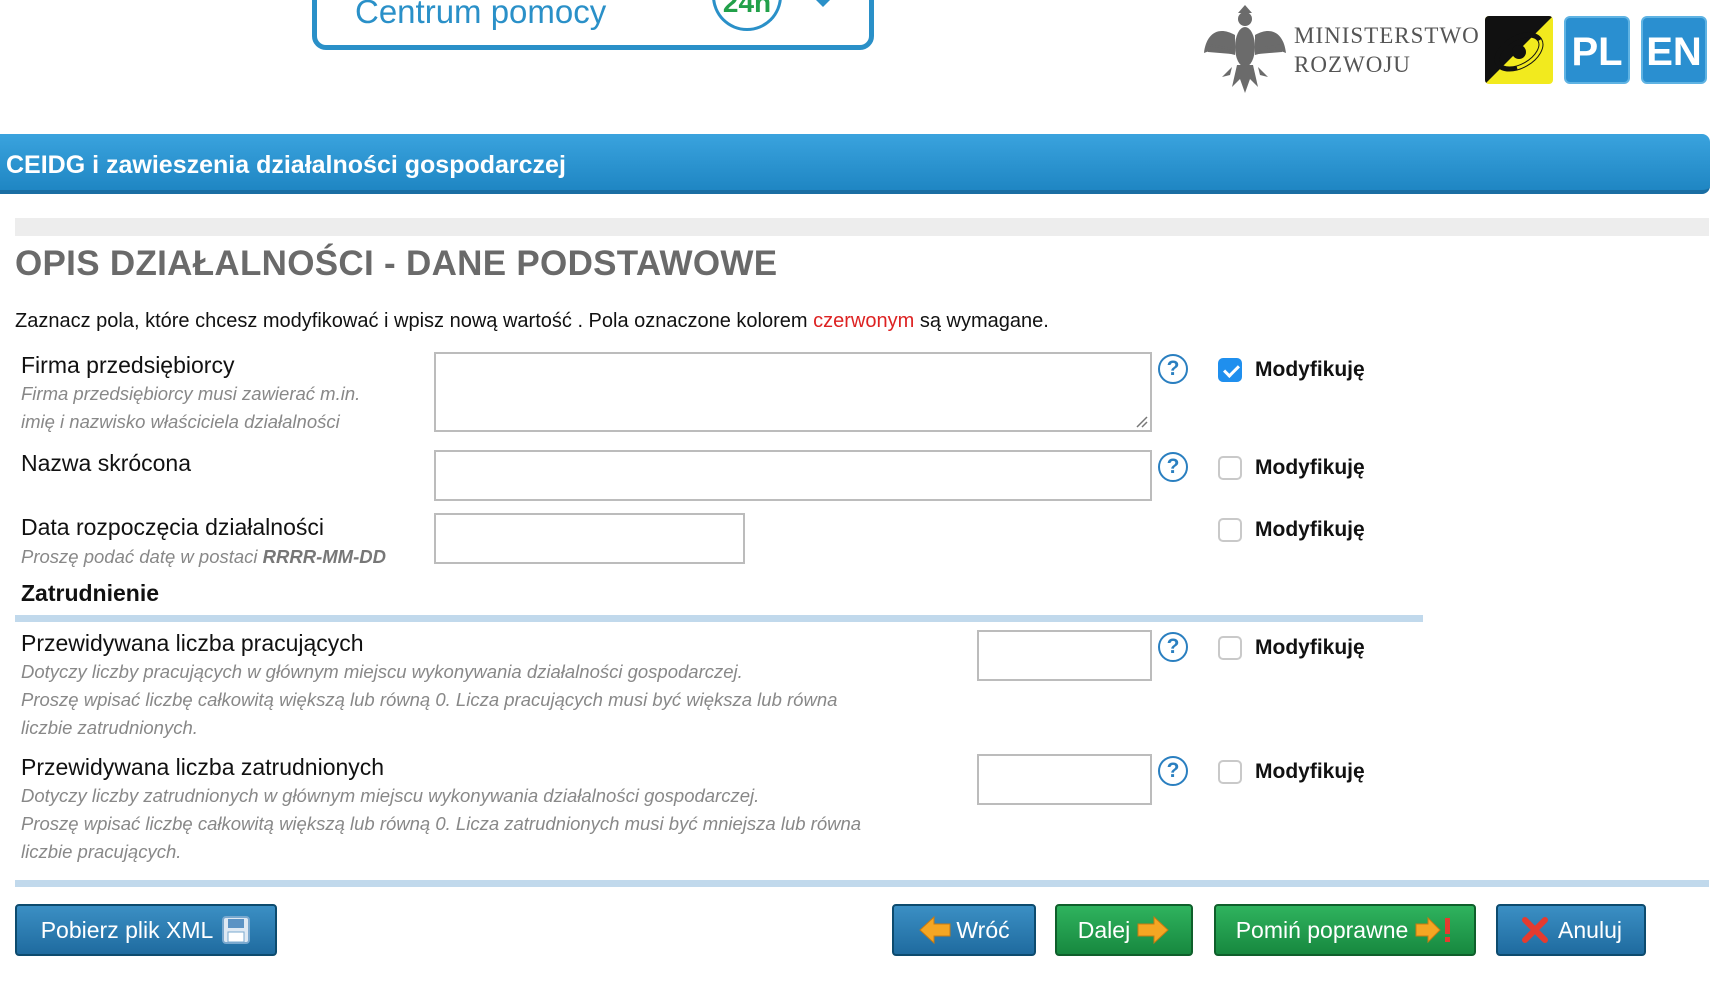  Describe the element at coordinates (864, 321) in the screenshot. I see `required-color-word: czerwonym` at that location.